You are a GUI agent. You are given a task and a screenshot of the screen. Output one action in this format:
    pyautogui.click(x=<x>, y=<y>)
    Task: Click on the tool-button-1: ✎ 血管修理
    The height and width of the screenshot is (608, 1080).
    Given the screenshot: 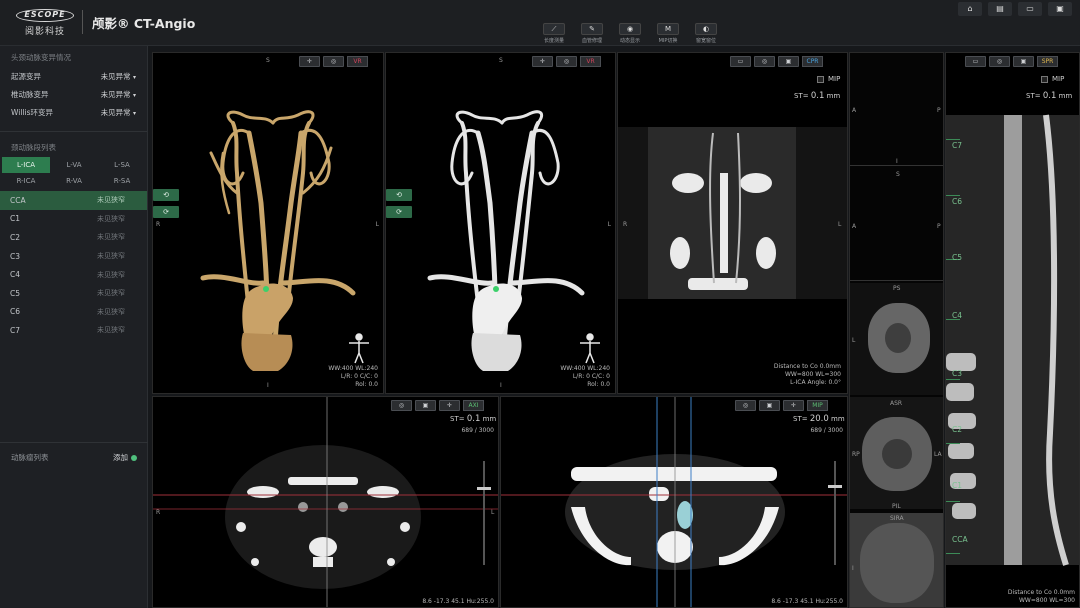 What is the action you would take?
    pyautogui.click(x=592, y=34)
    